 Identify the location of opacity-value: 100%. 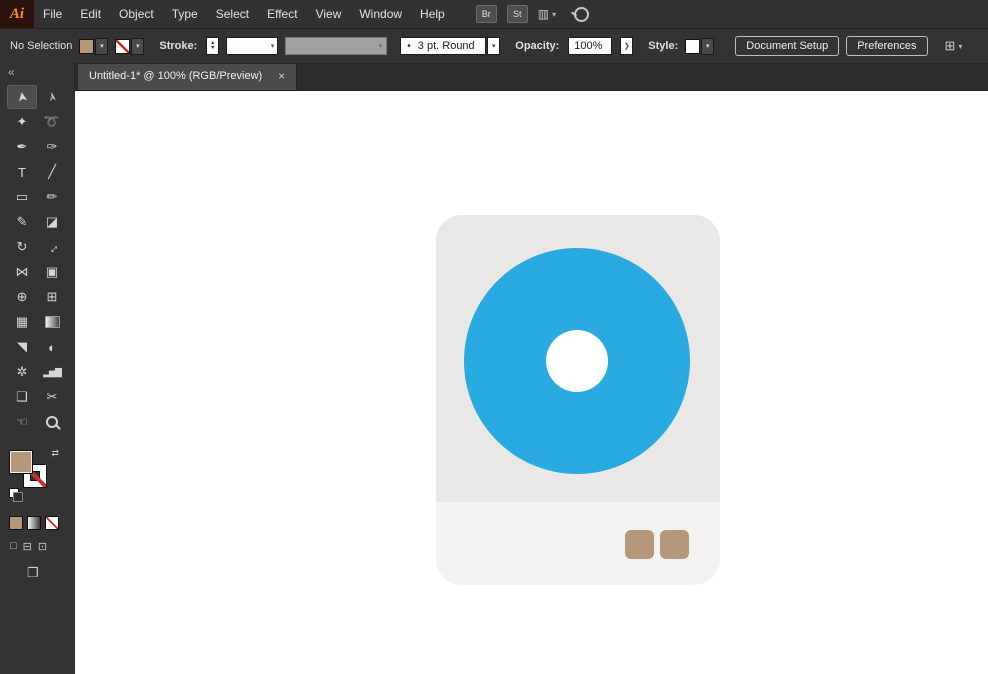
(588, 46).